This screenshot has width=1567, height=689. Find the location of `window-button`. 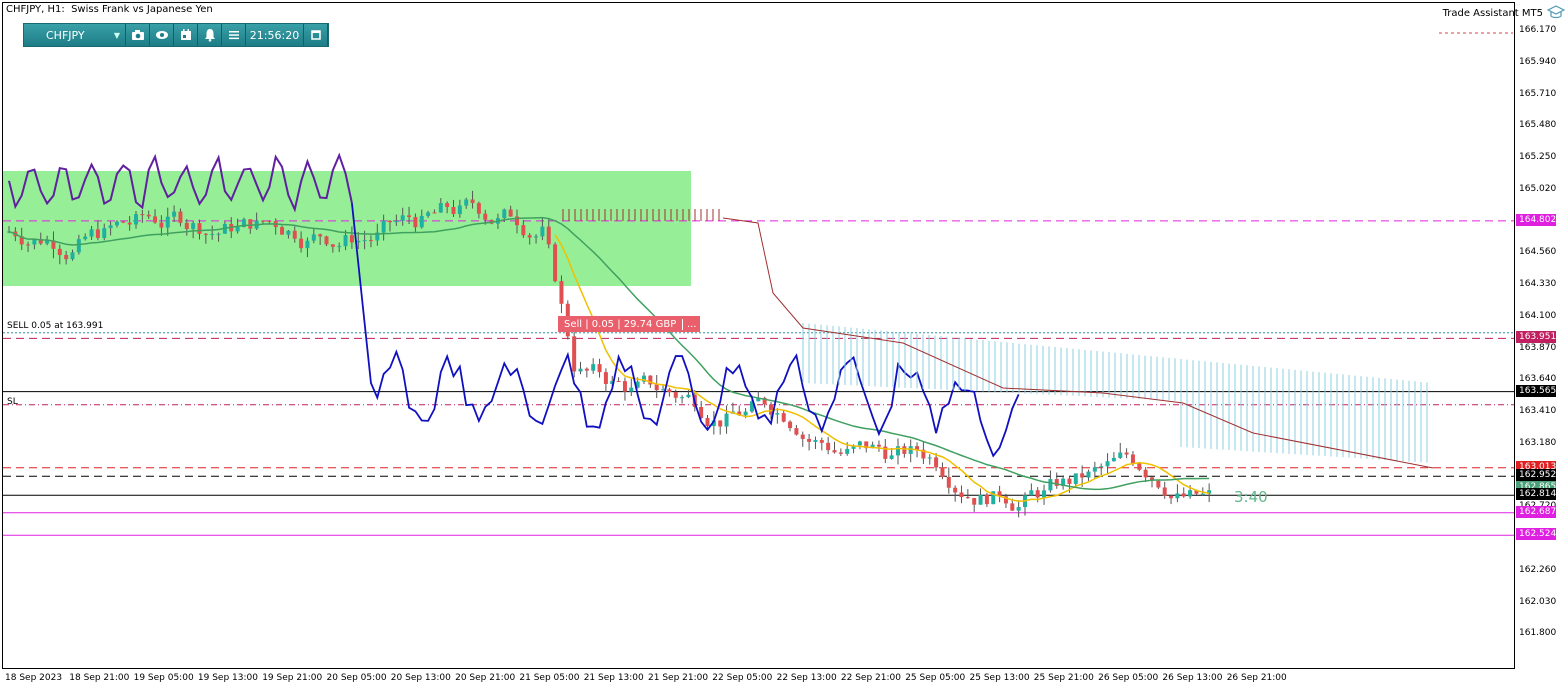

window-button is located at coordinates (316, 35).